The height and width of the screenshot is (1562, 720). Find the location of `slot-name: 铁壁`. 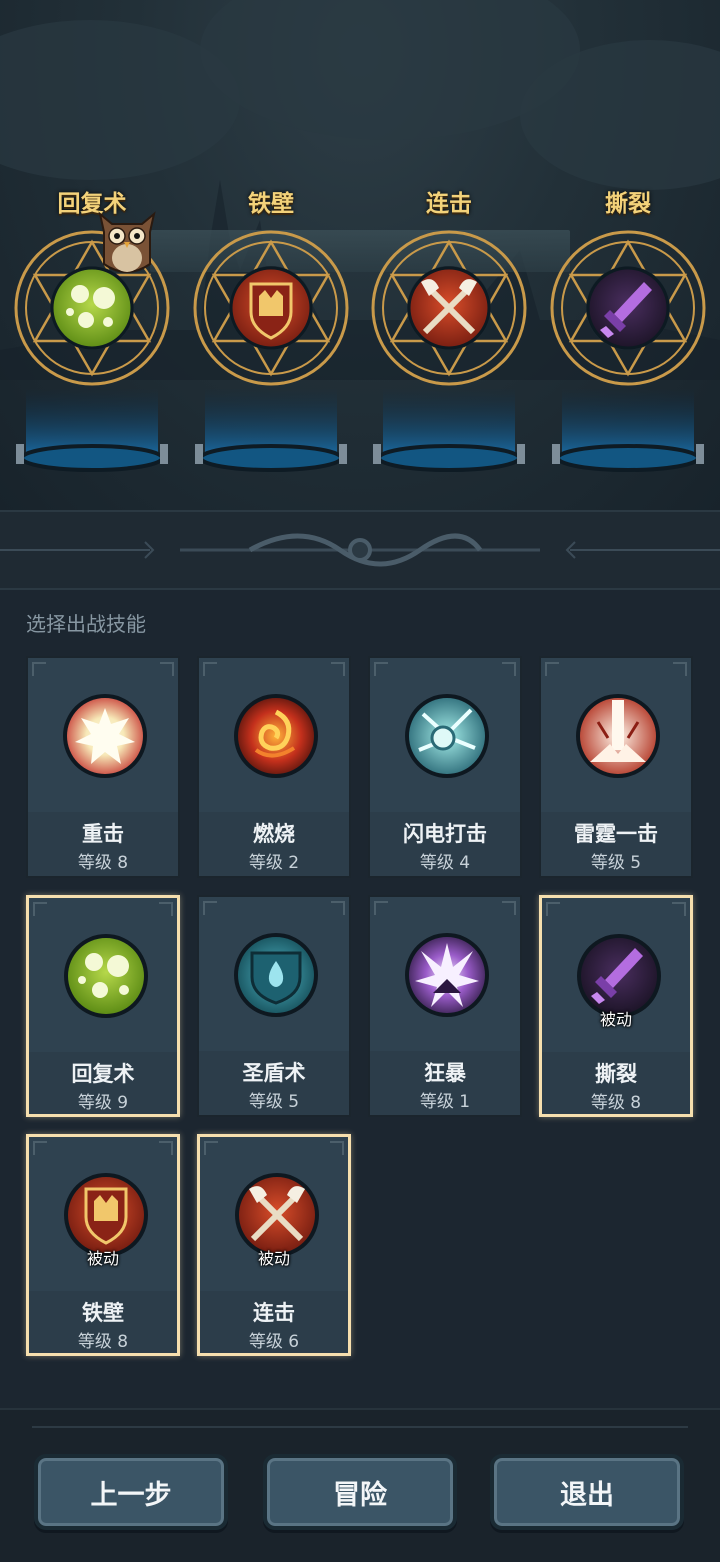

slot-name: 铁壁 is located at coordinates (271, 204).